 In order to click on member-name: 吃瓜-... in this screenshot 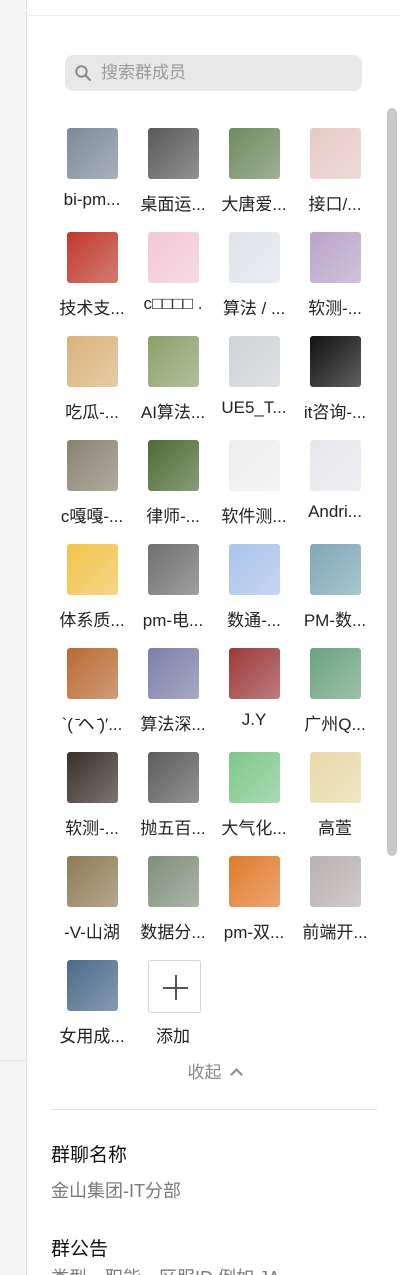, I will do `click(92, 412)`.